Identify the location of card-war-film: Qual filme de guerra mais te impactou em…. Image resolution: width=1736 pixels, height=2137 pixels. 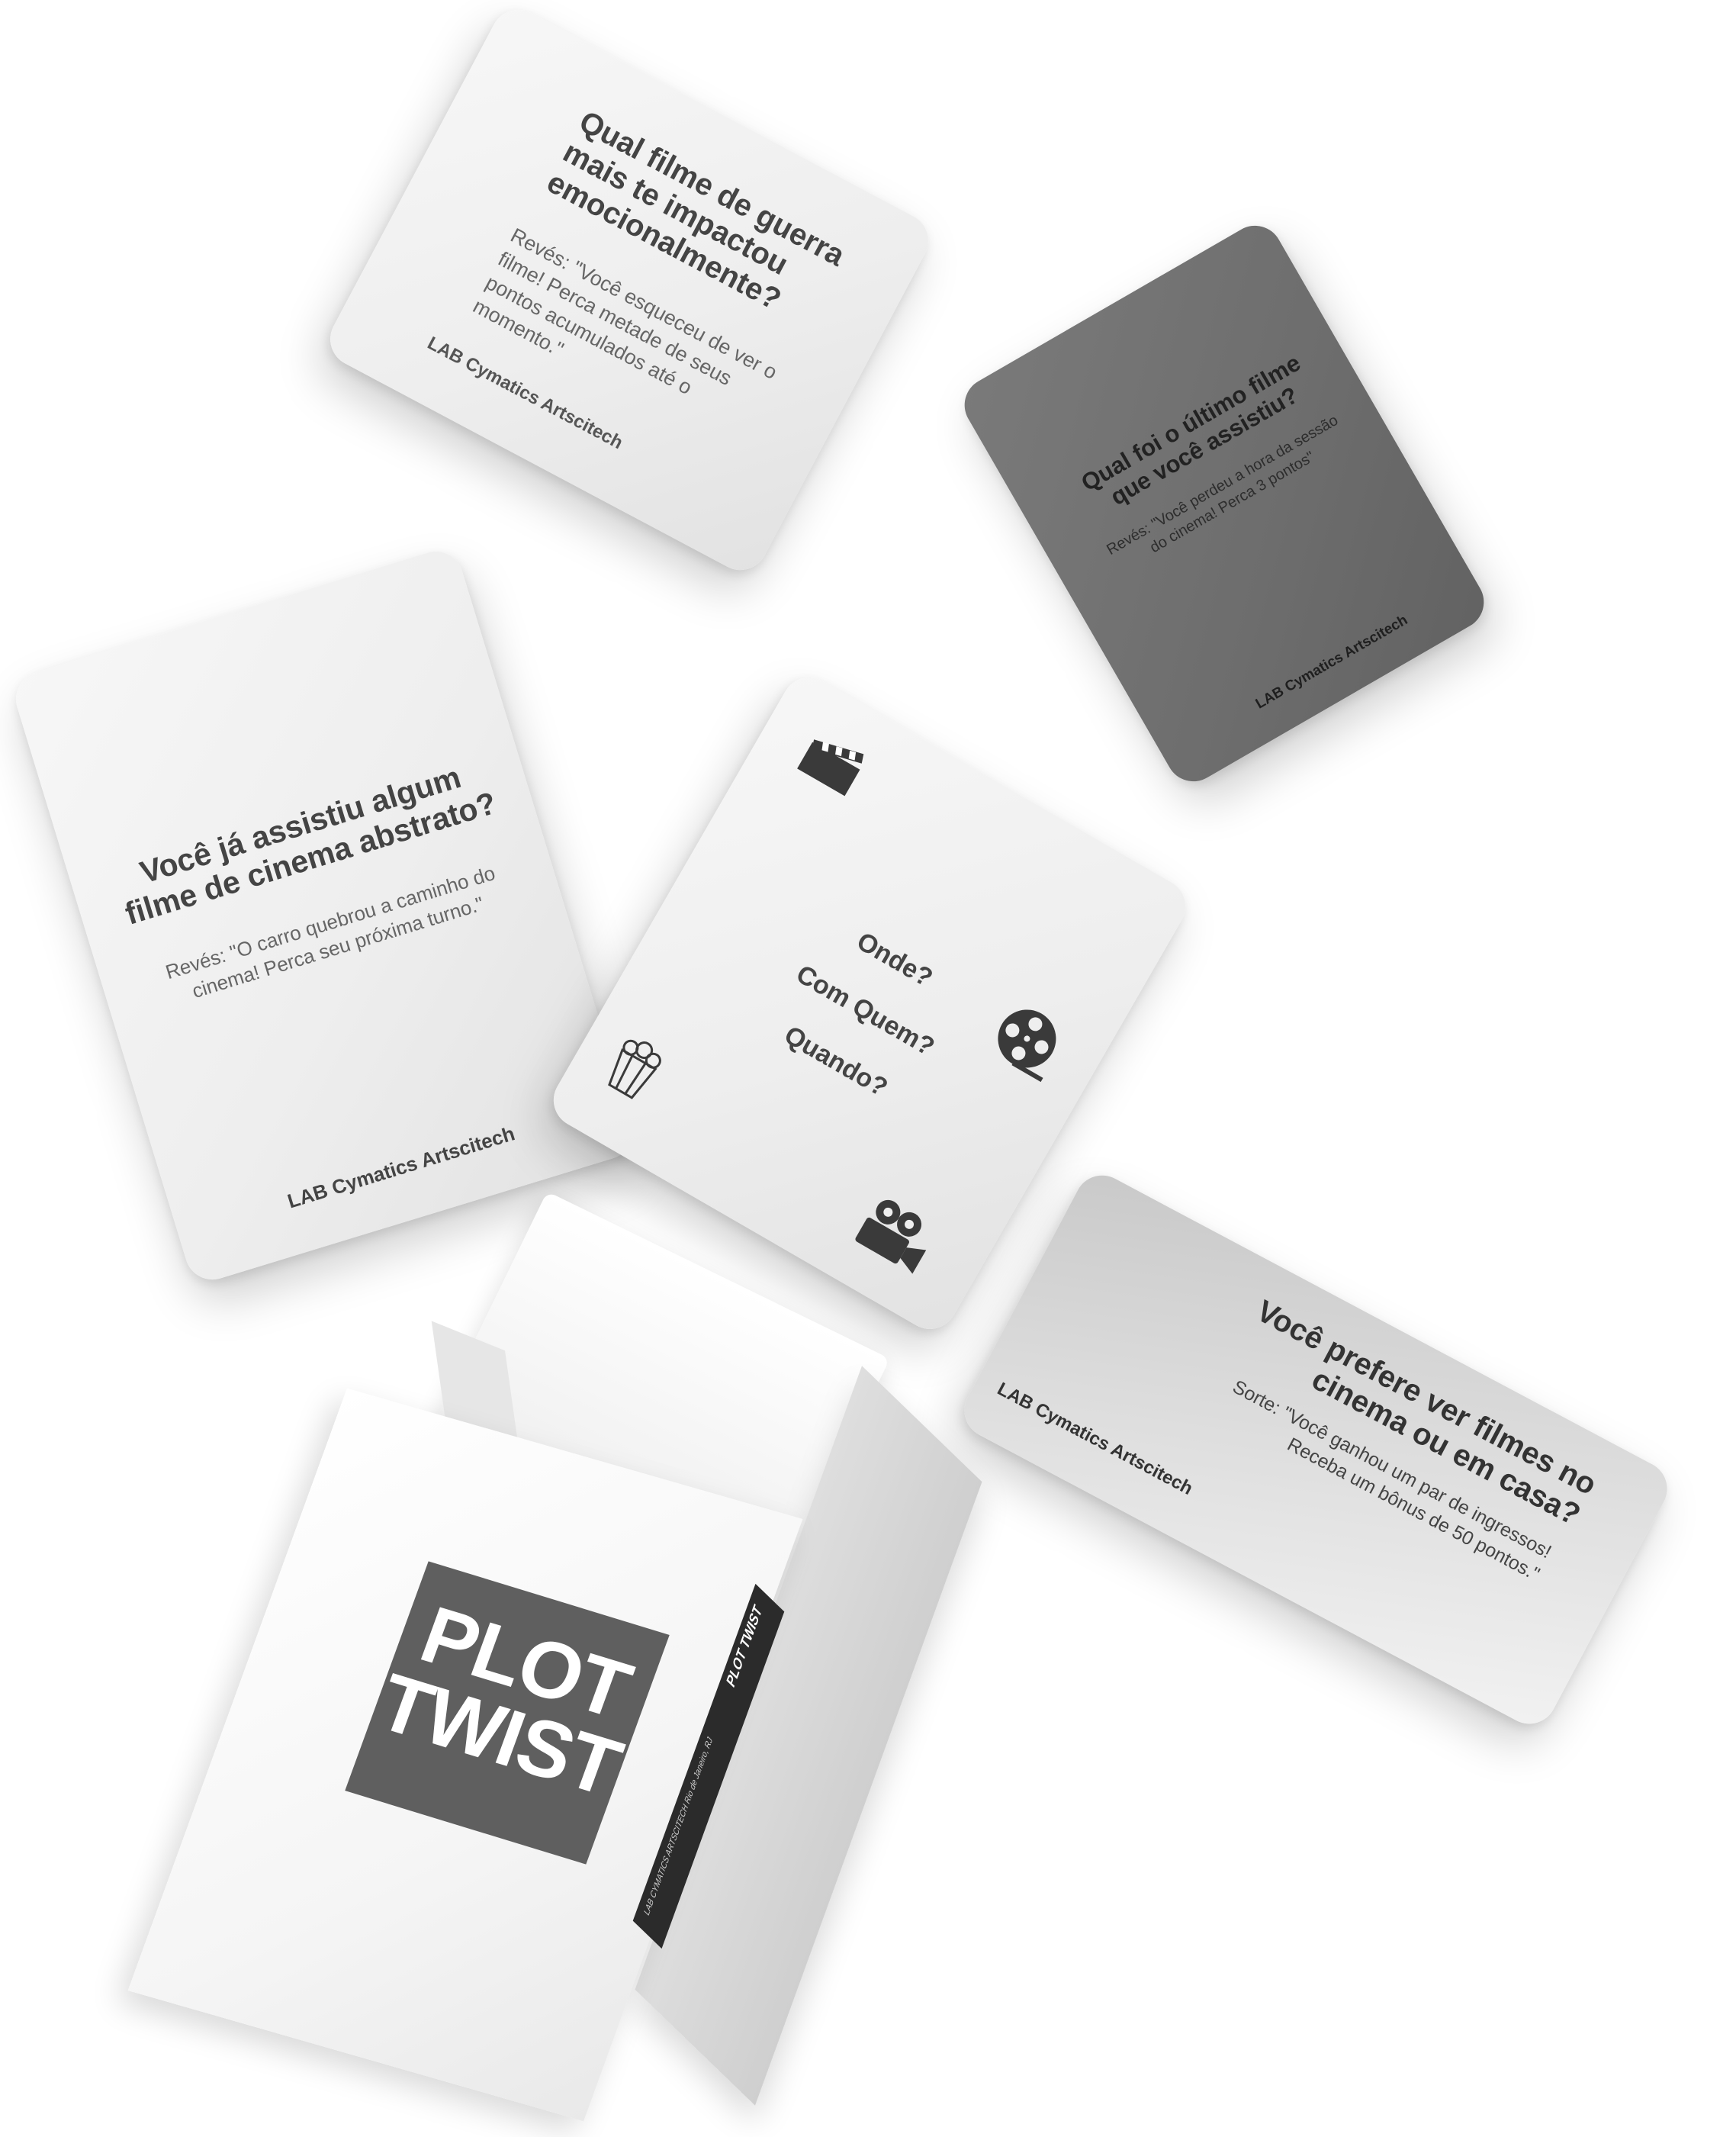
(629, 290).